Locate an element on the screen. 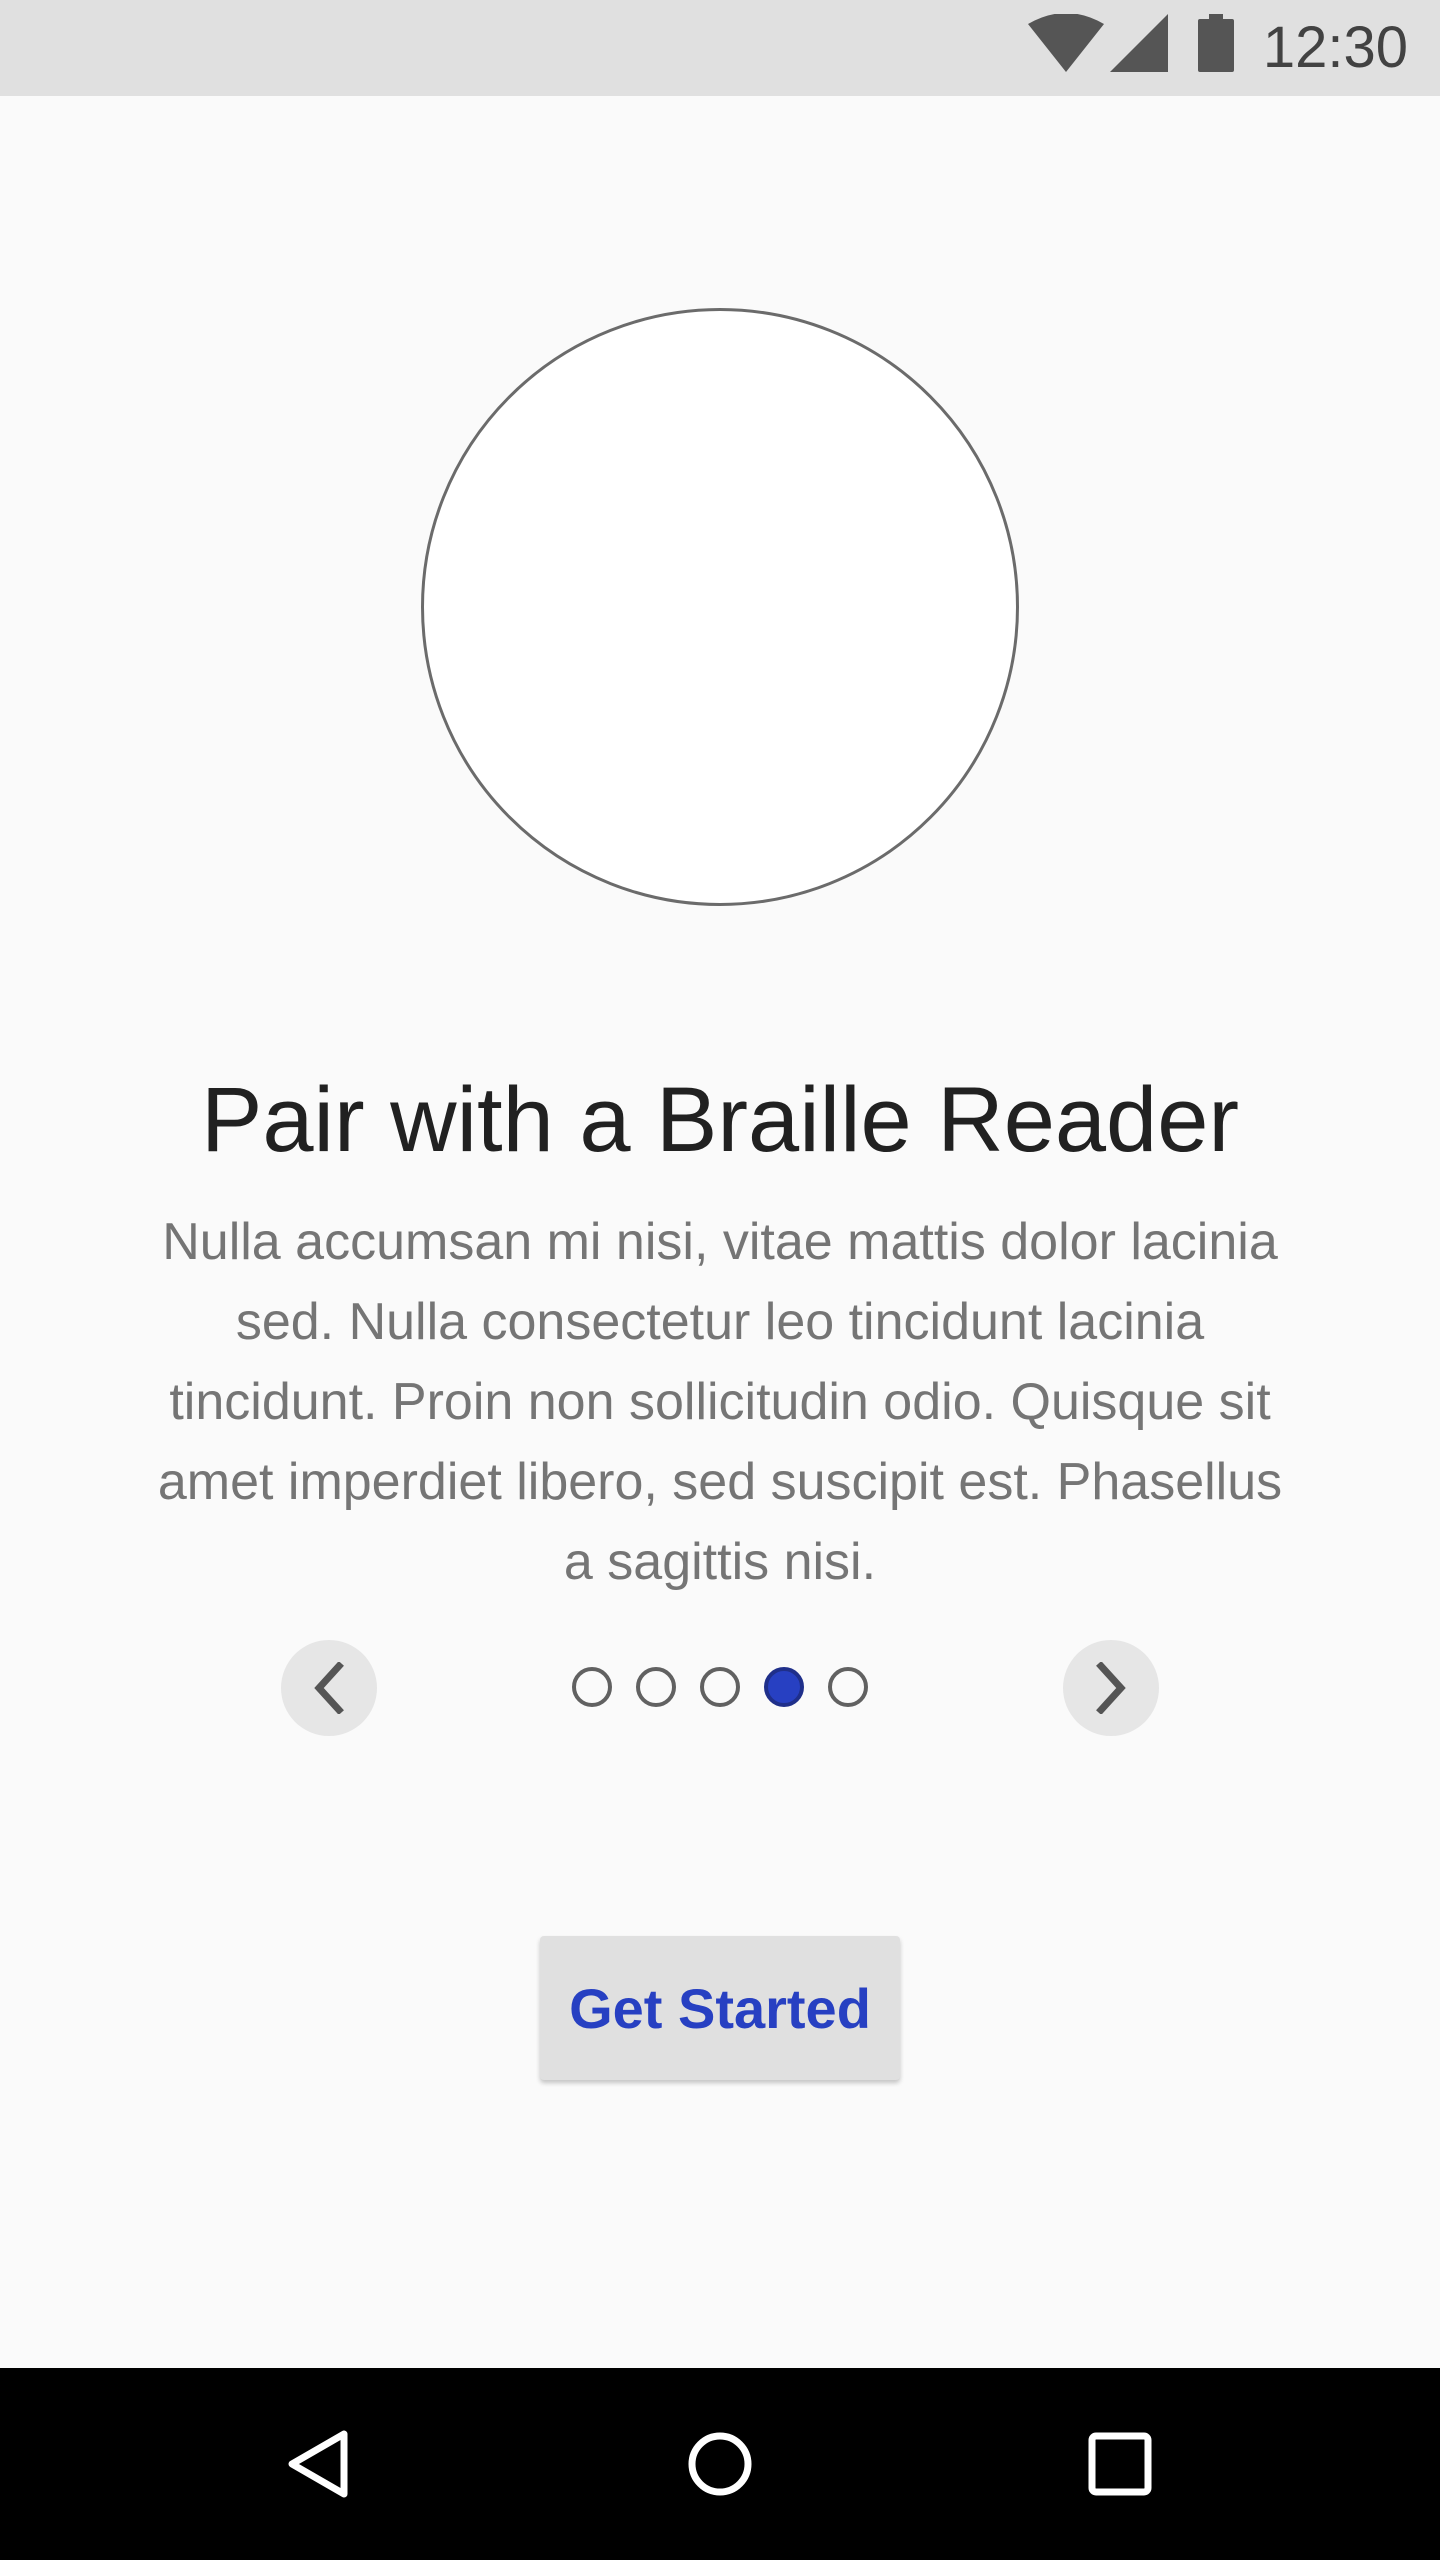 The width and height of the screenshot is (1440, 2560). back-icon is located at coordinates (318, 2464).